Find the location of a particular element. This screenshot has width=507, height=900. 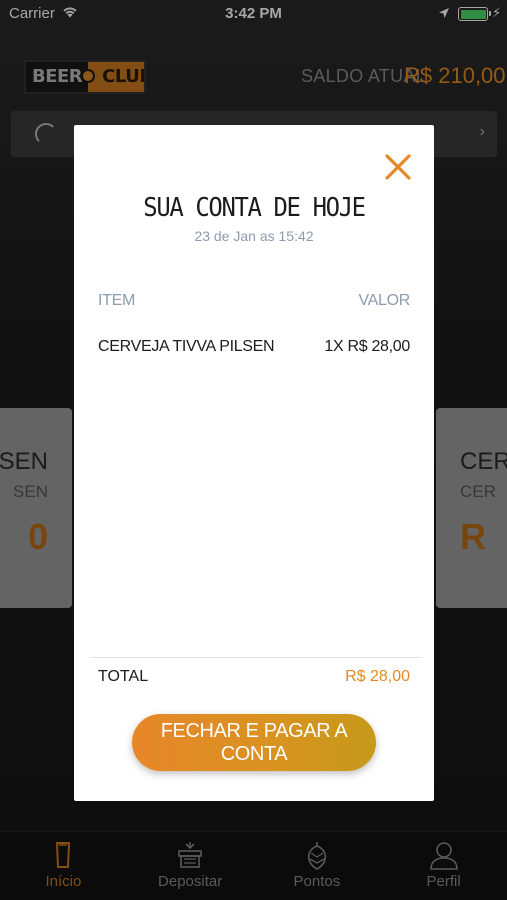

total-value: R$ 28,00 is located at coordinates (377, 676).